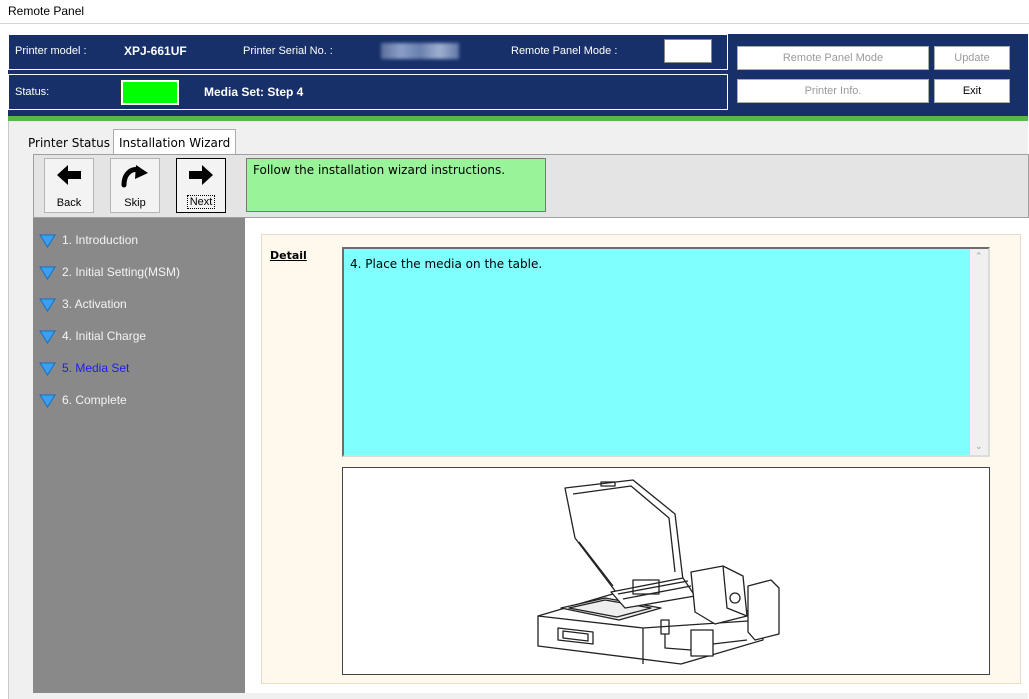 Image resolution: width=1029 pixels, height=699 pixels. What do you see at coordinates (69, 185) in the screenshot?
I see `back-button: Back` at bounding box center [69, 185].